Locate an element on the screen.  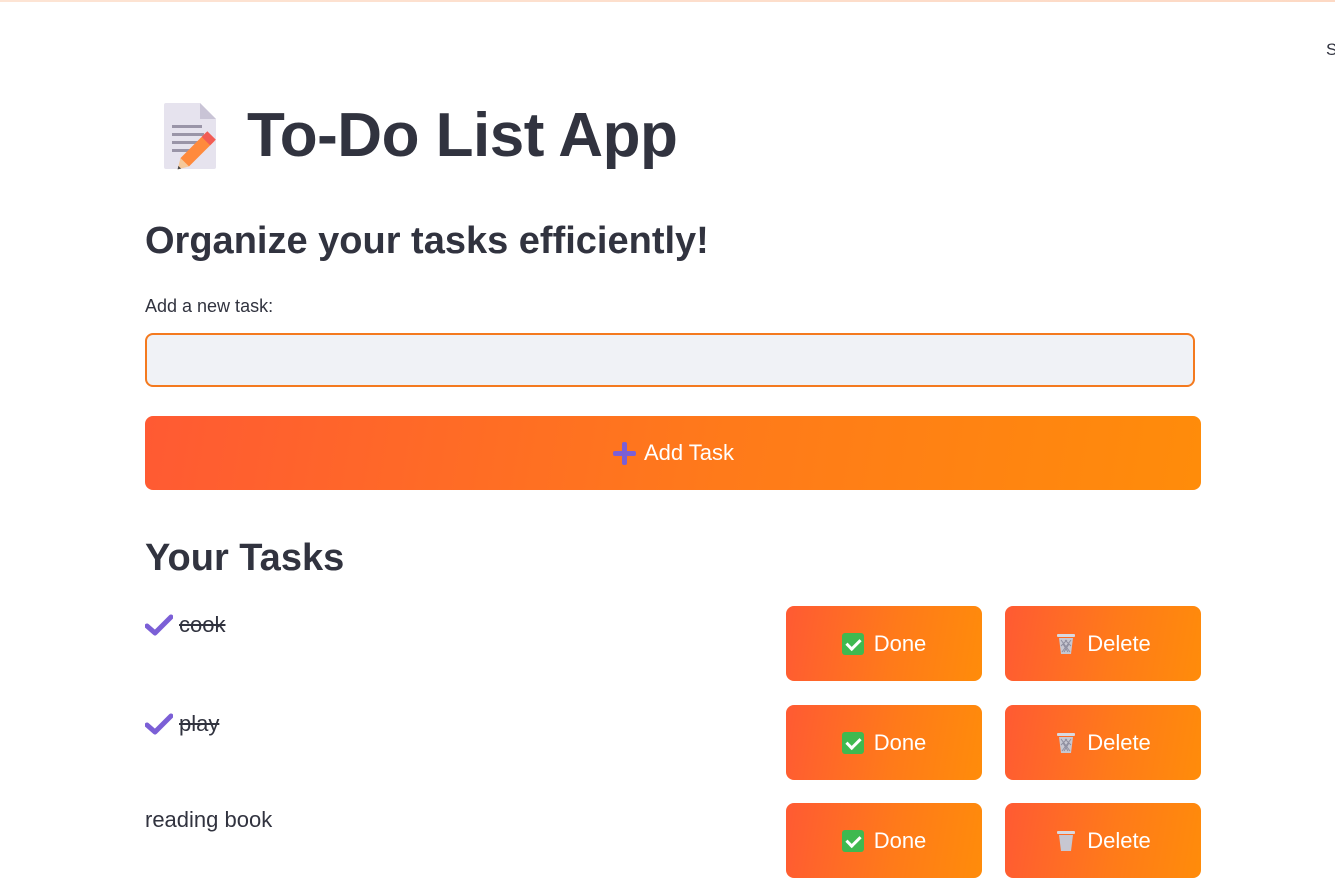
task-text: play is located at coordinates (199, 723).